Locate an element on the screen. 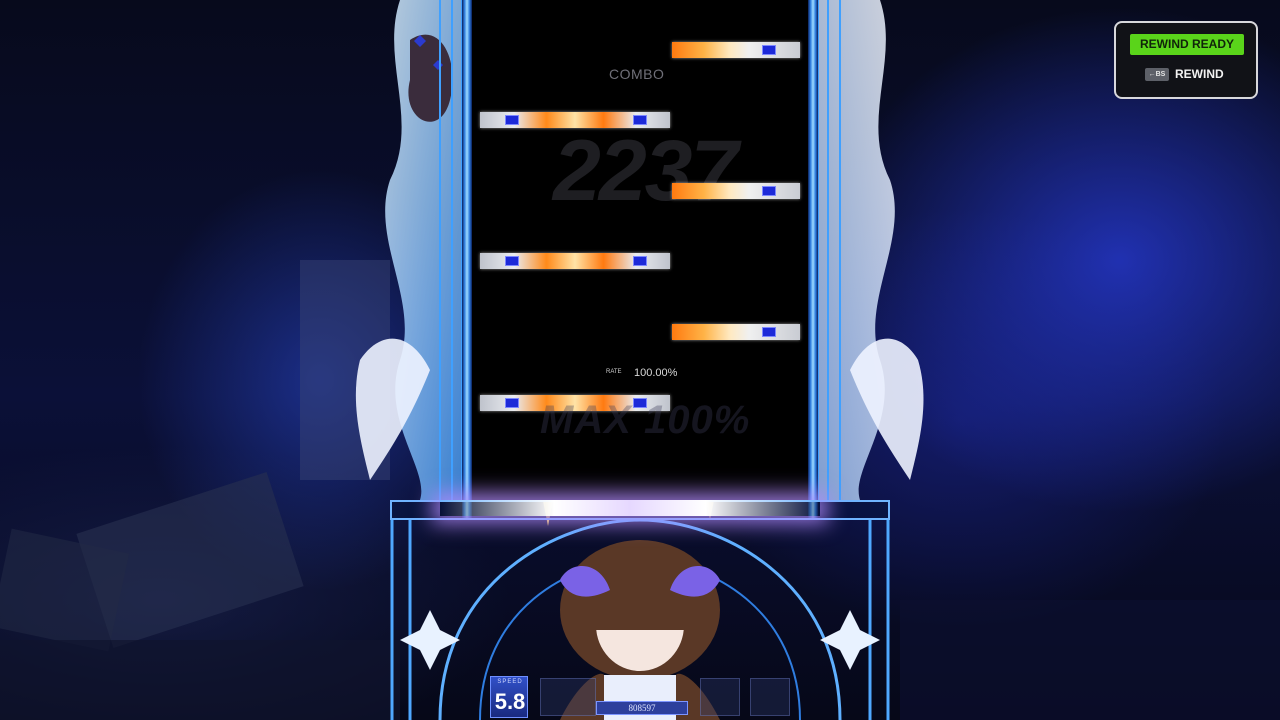 The height and width of the screenshot is (720, 1280). score-display: 808597 is located at coordinates (642, 708).